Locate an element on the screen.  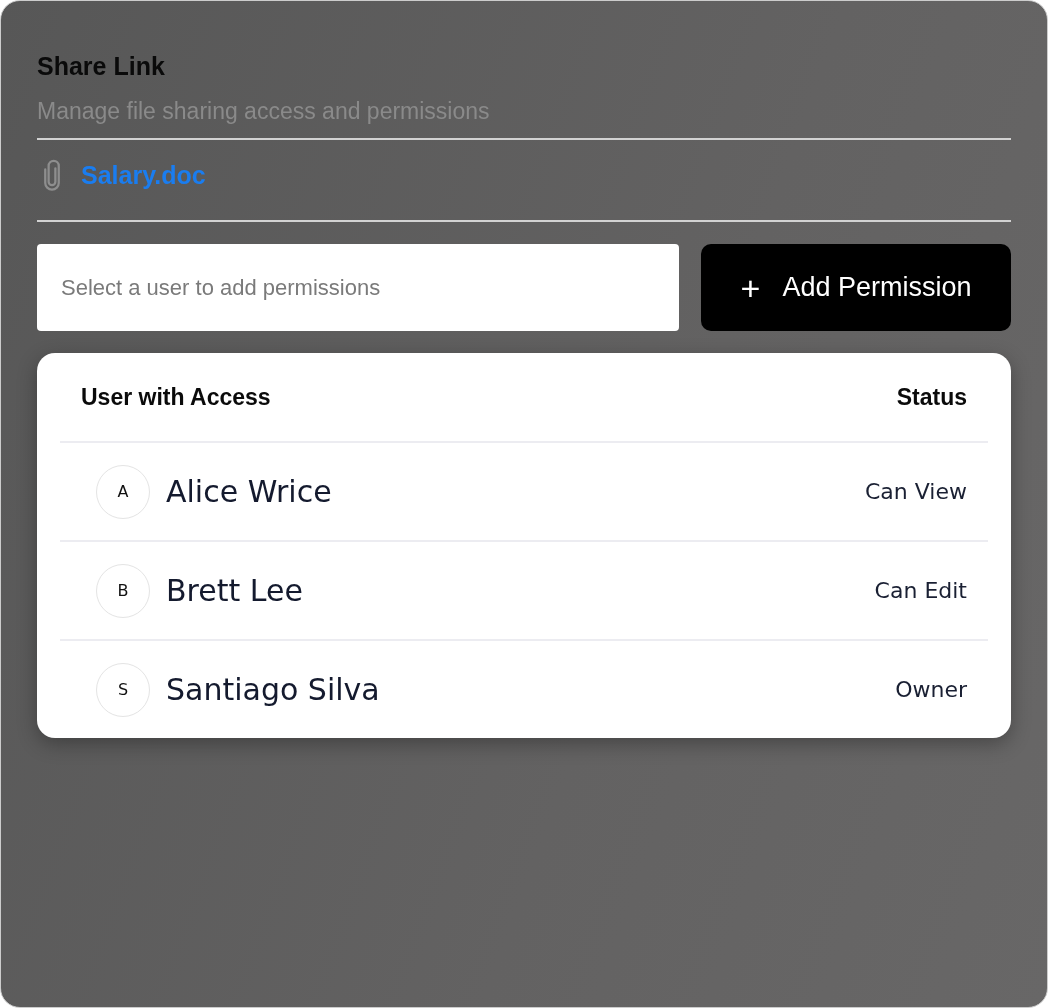
user-select-field: Select a user to add permissions is located at coordinates (358, 287).